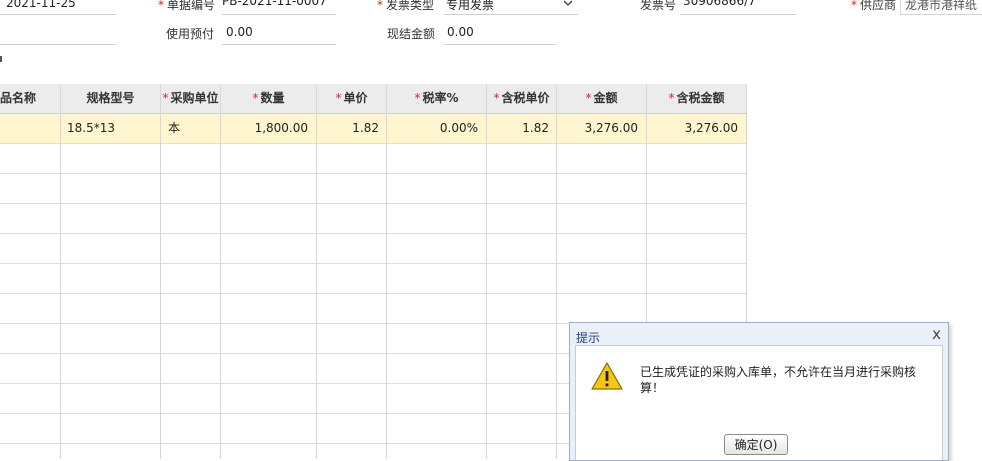 This screenshot has width=982, height=461. Describe the element at coordinates (941, 7) in the screenshot. I see `supplier-box` at that location.